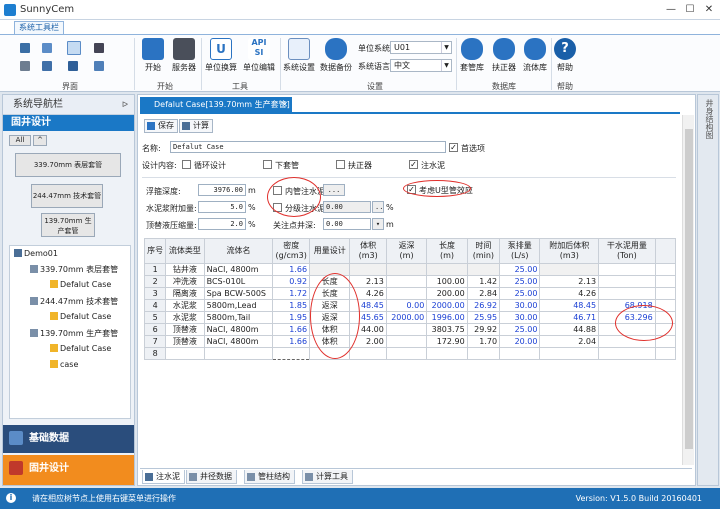 This screenshot has width=720, height=509. What do you see at coordinates (238, 305) in the screenshot?
I see `fluid-name-cell: 5800m,Lead` at bounding box center [238, 305].